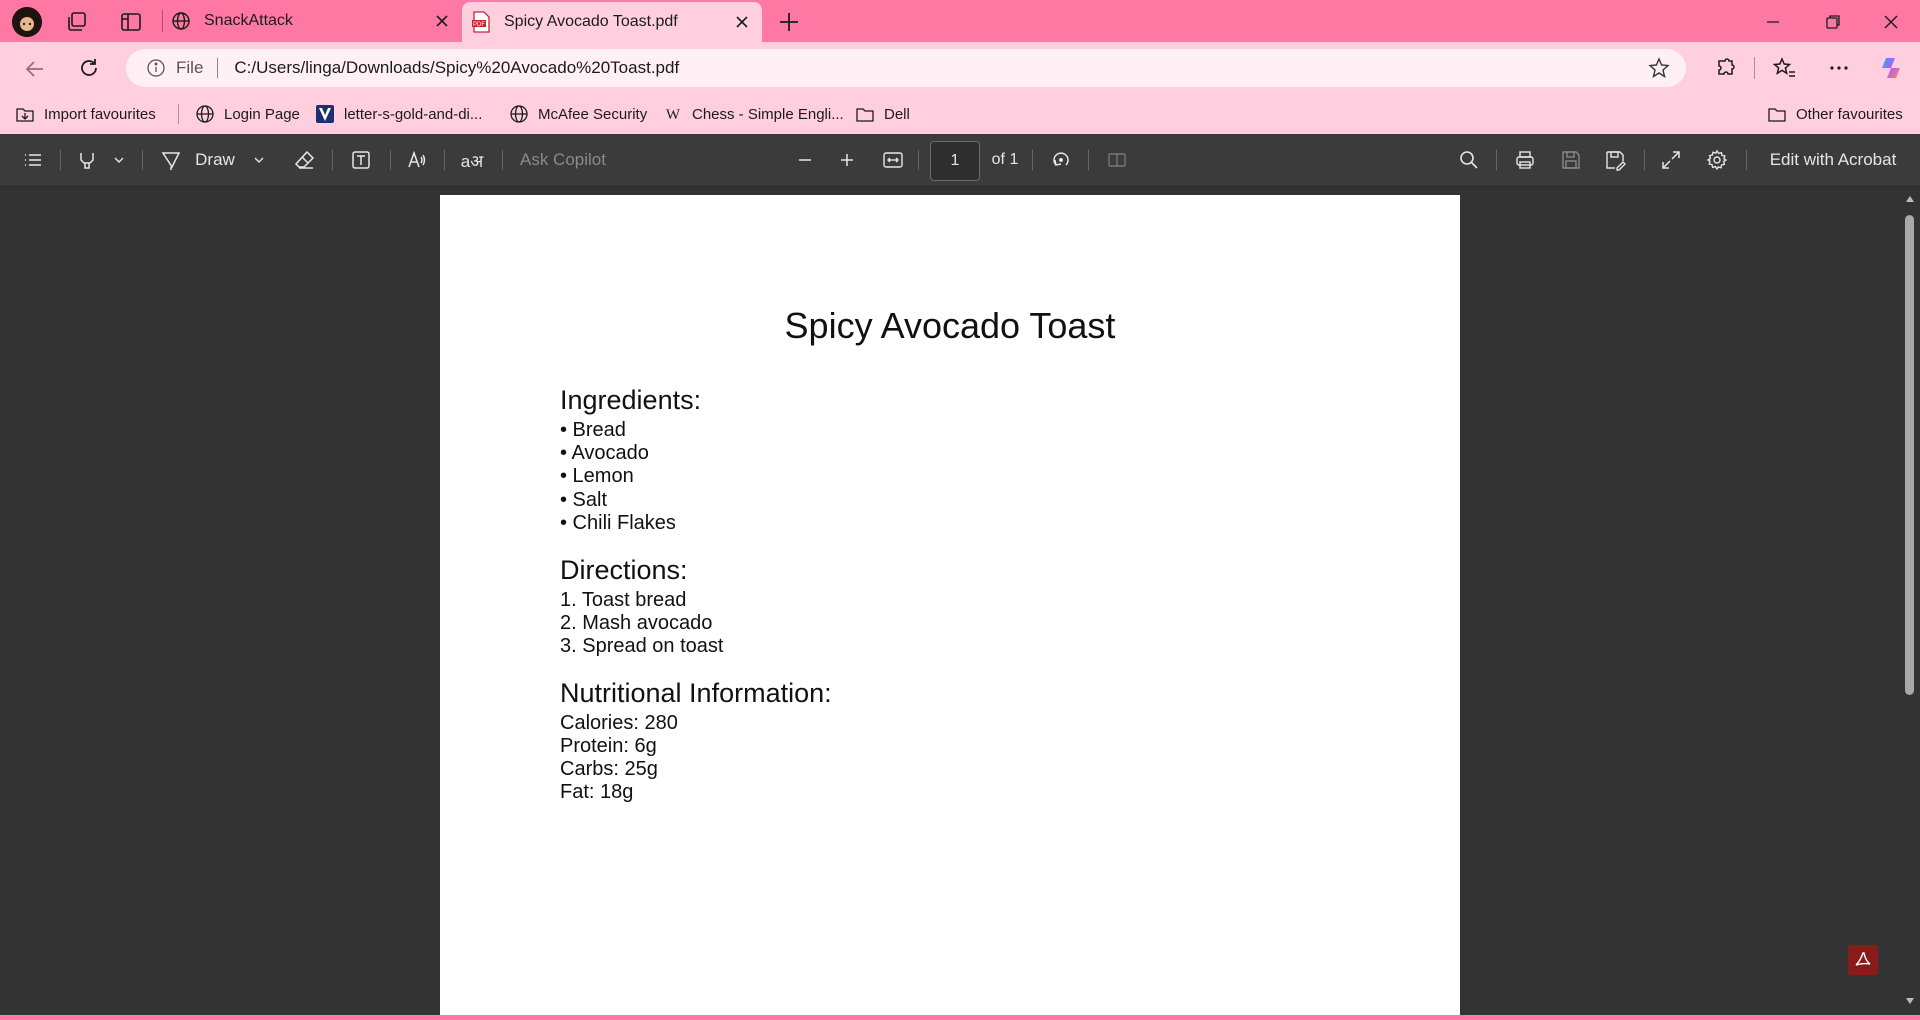 This screenshot has width=1920, height=1020. Describe the element at coordinates (27, 22) in the screenshot. I see `profile-avatar` at that location.